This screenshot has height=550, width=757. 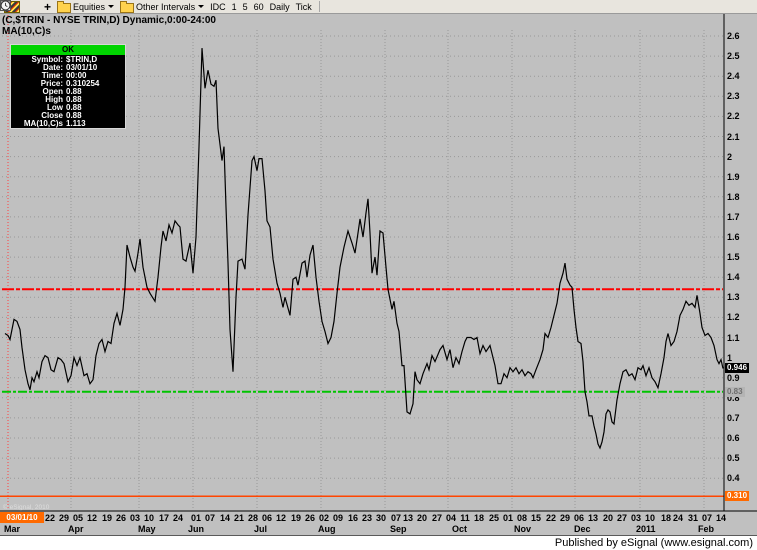 I want to click on price-axis-label: 2.1, so click(x=733, y=136).